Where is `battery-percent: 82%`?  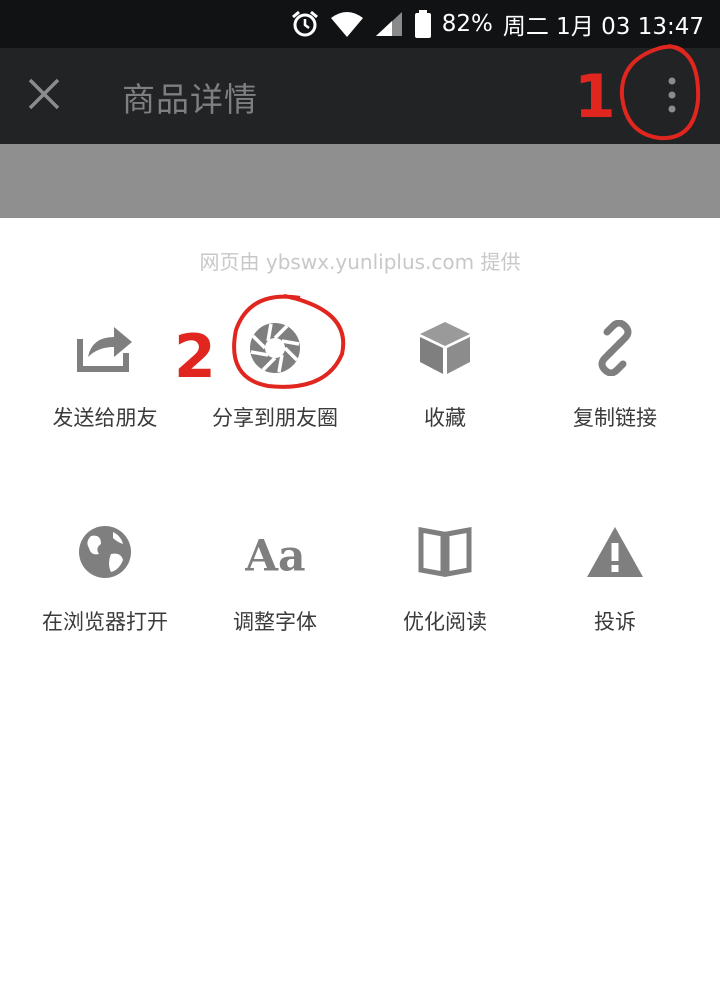 battery-percent: 82% is located at coordinates (467, 24).